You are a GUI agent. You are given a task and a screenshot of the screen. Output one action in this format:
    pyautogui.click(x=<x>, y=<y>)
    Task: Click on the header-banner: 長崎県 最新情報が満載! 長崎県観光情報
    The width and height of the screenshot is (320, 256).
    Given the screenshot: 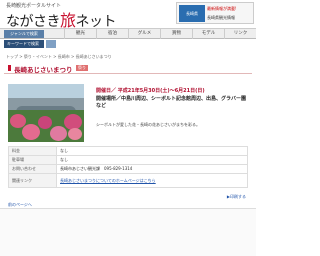 What is the action you would take?
    pyautogui.click(x=215, y=13)
    